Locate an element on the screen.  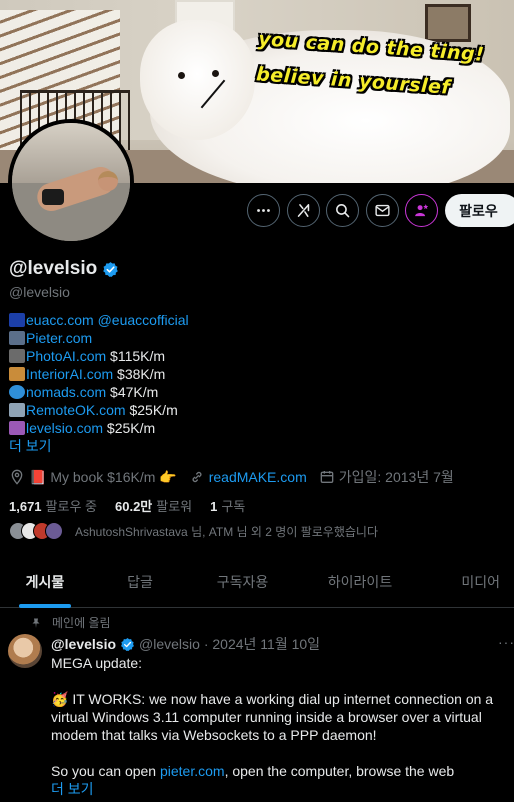
floppy-disk-icon is located at coordinates (17, 338).